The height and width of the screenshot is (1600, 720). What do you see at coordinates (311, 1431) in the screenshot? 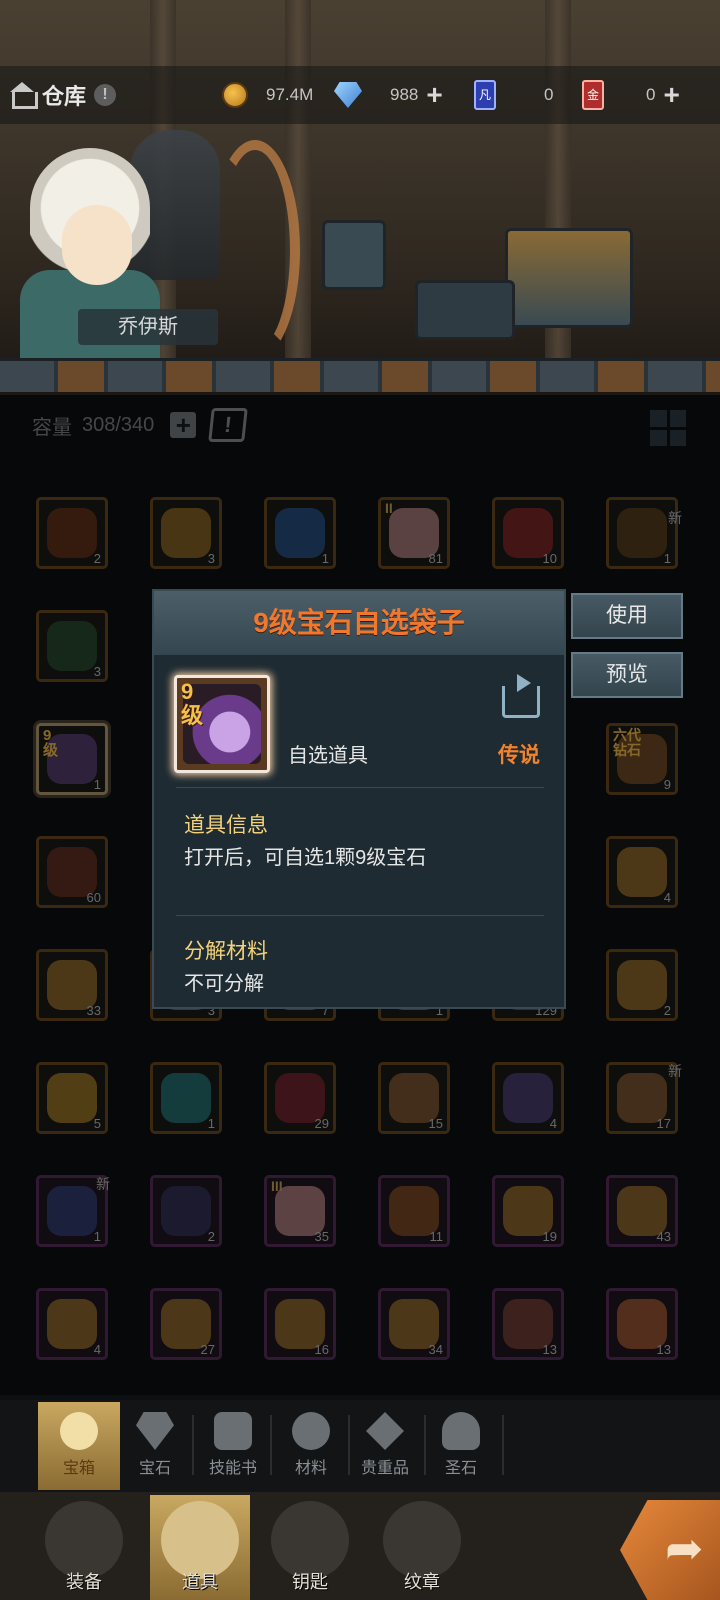
I see `material-icon` at bounding box center [311, 1431].